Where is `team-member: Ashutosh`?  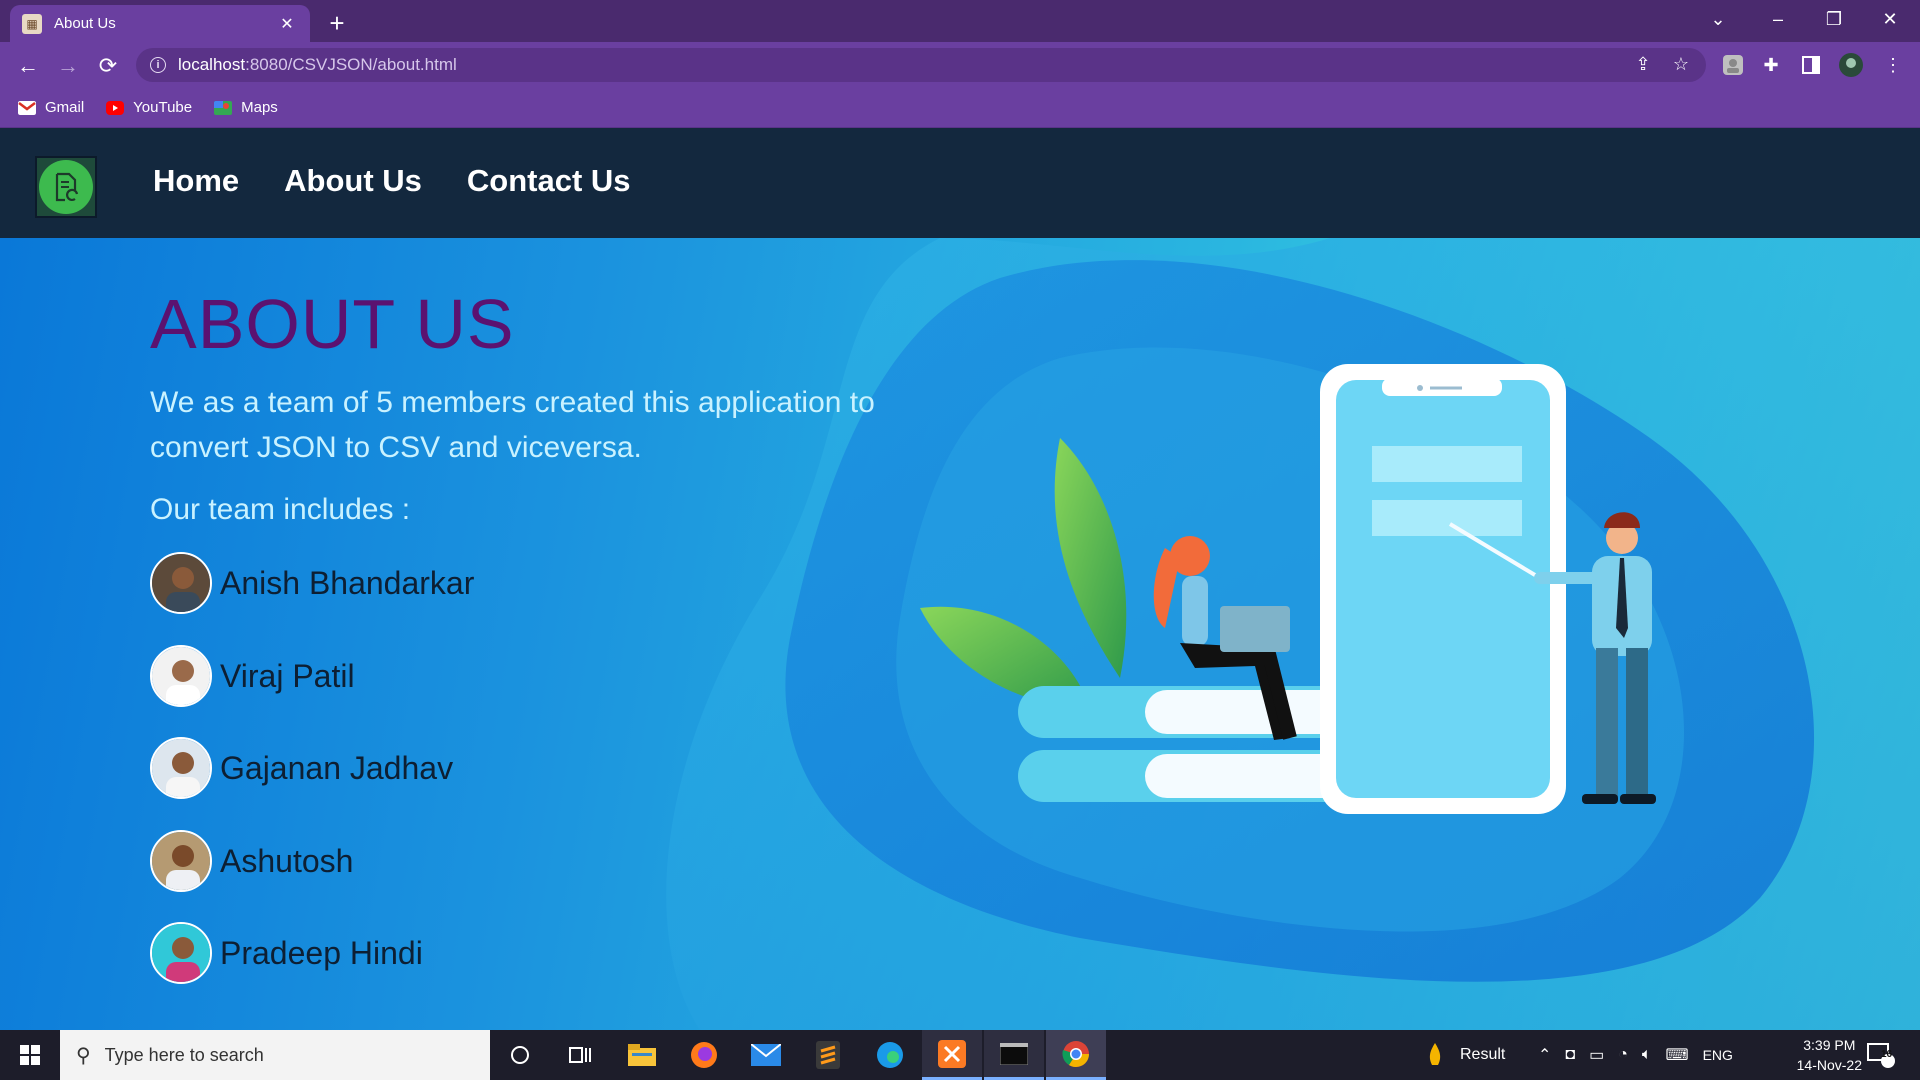
team-member: Ashutosh is located at coordinates (251, 861).